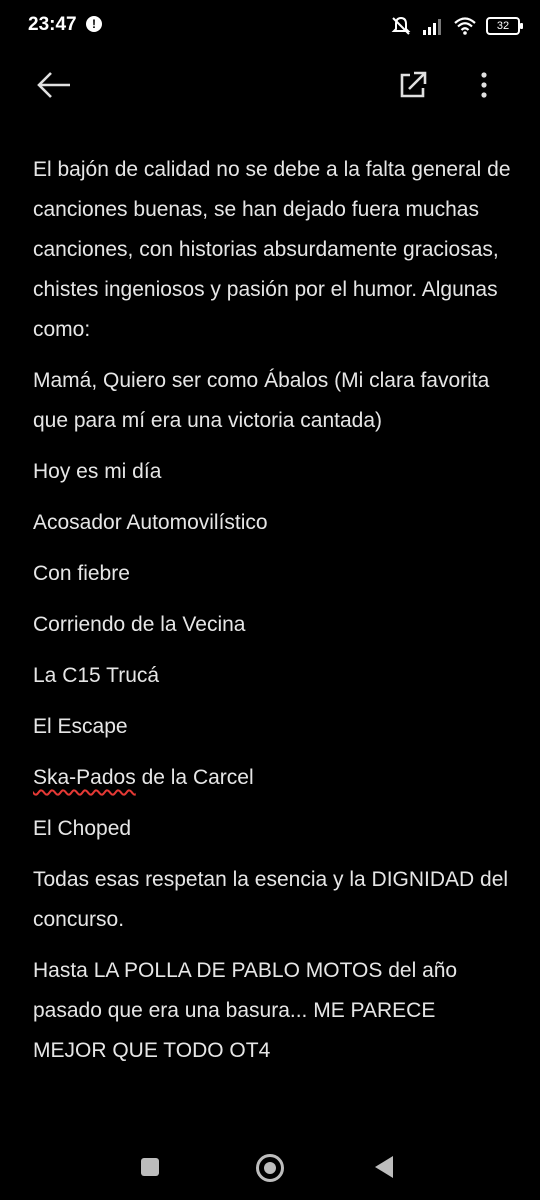 This screenshot has height=1200, width=540. What do you see at coordinates (413, 85) in the screenshot?
I see `open-external-icon` at bounding box center [413, 85].